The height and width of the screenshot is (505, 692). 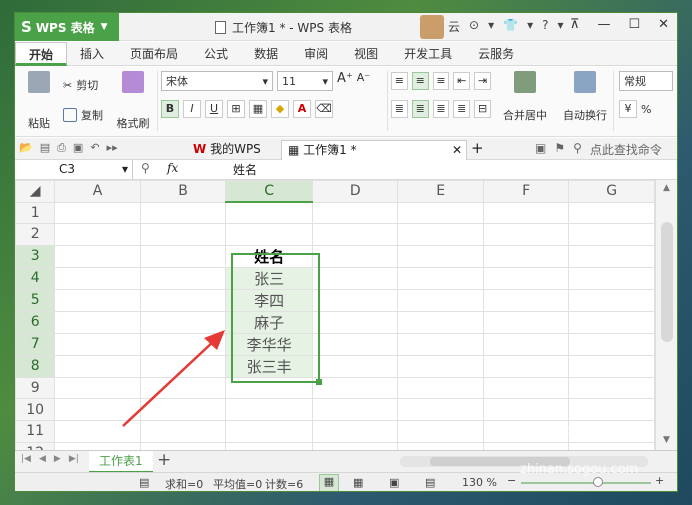 What do you see at coordinates (454, 26) in the screenshot?
I see `user-name: 云` at bounding box center [454, 26].